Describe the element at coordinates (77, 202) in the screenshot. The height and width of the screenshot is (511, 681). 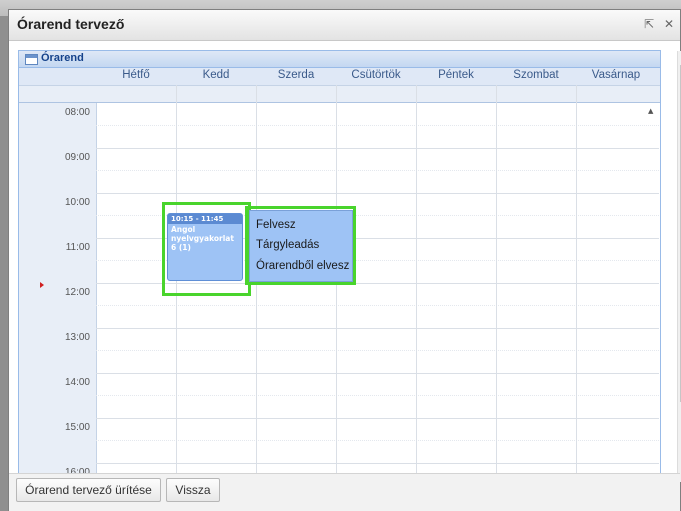
I see `hour-label: 10:00` at that location.